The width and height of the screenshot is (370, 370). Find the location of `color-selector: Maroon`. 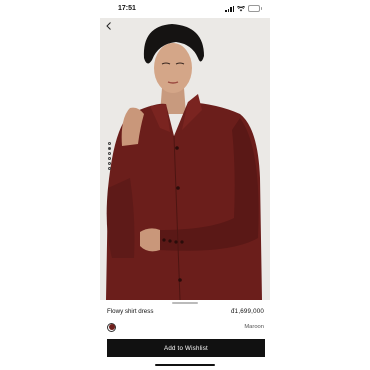

color-selector: Maroon is located at coordinates (185, 327).